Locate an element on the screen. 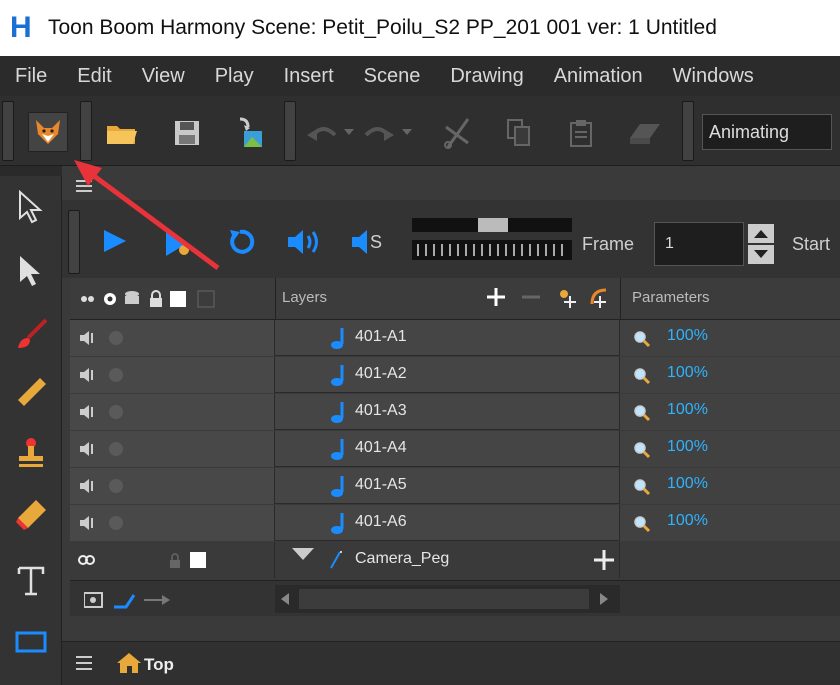 This screenshot has width=840, height=685. frame-label: Frame is located at coordinates (608, 244).